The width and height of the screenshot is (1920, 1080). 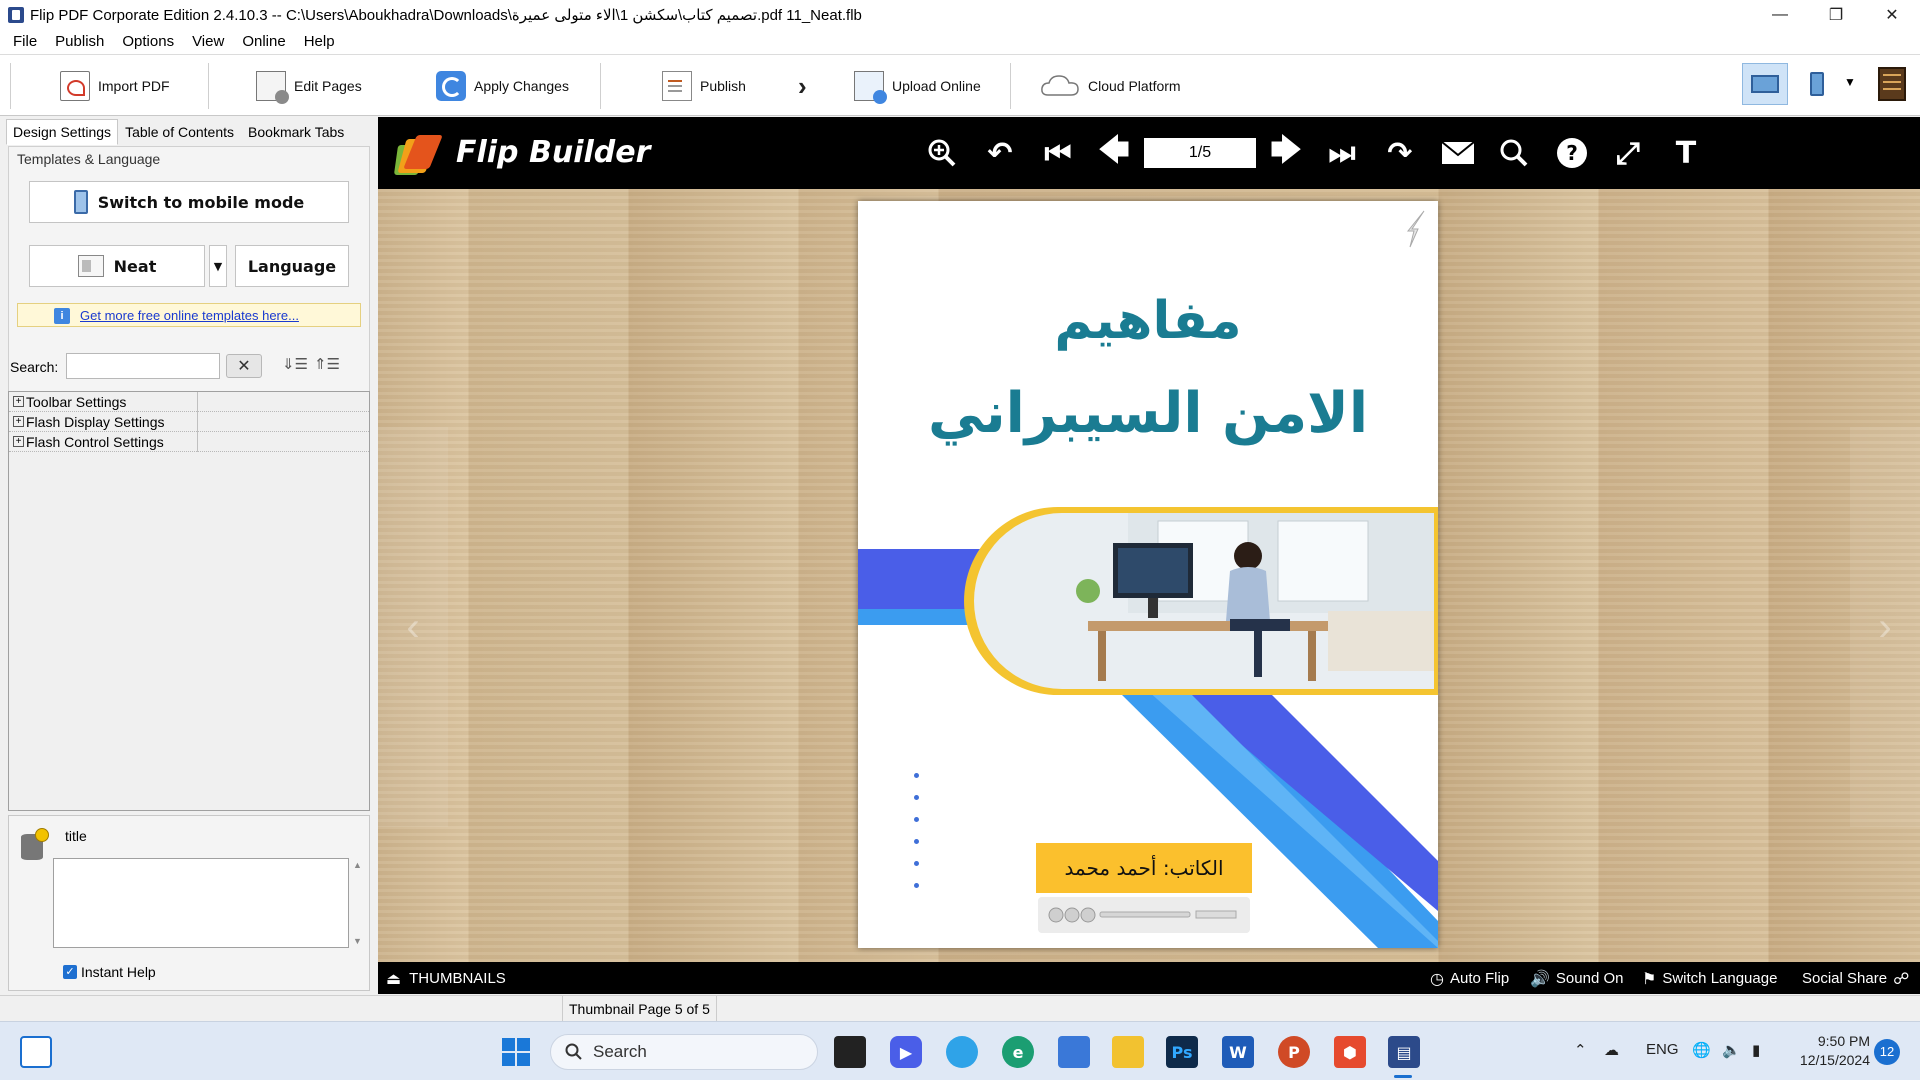 I want to click on folder-icon, so click(x=1128, y=1052).